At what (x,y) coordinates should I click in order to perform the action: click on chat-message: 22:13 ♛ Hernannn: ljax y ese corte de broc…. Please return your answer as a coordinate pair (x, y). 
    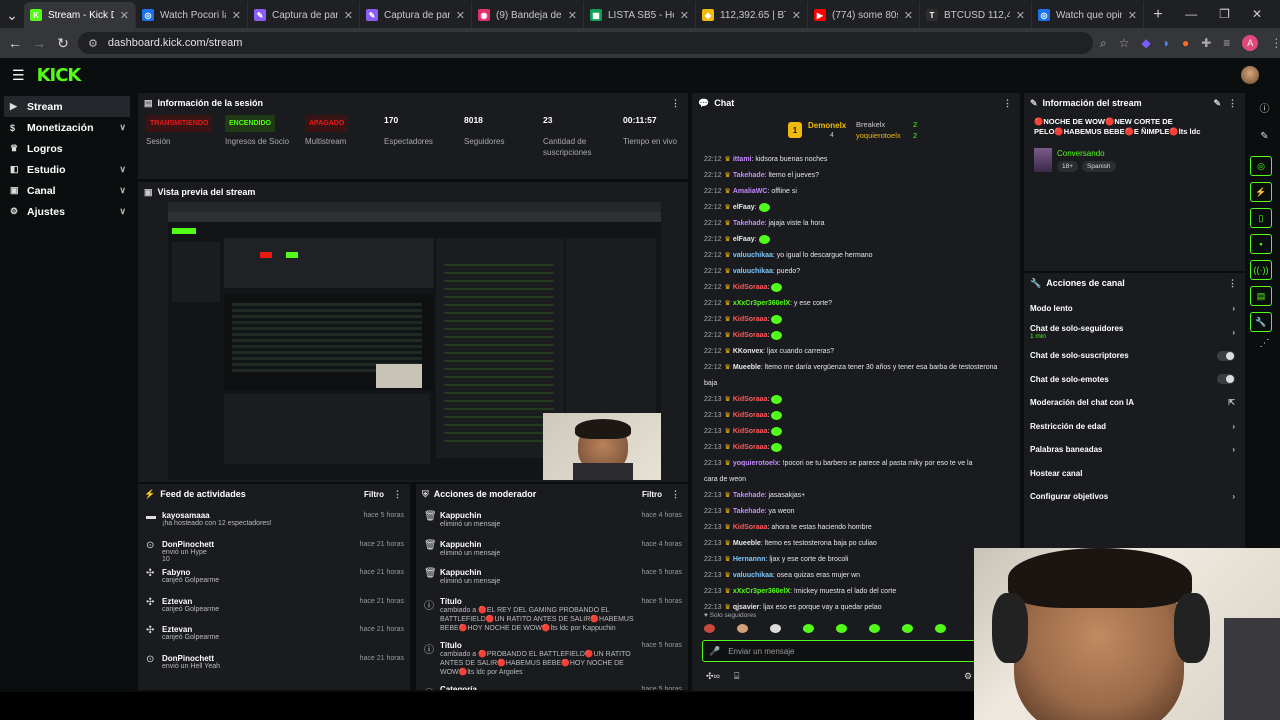
    Looking at the image, I should click on (851, 560).